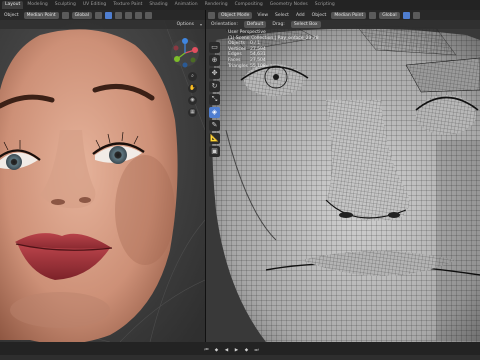 This screenshot has width=480, height=360. What do you see at coordinates (256, 350) in the screenshot?
I see `jump-end-icon: ⏭` at bounding box center [256, 350].